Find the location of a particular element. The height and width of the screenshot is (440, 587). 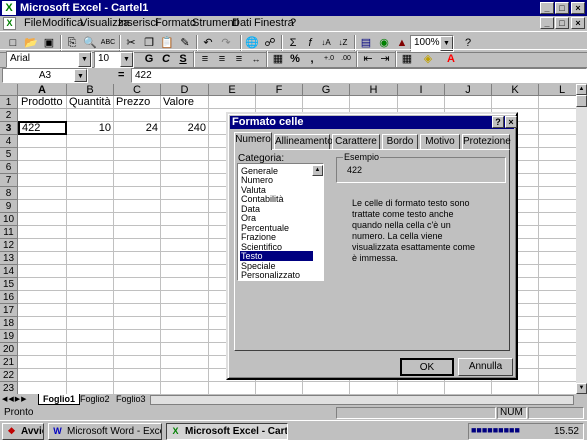

menu-dati: Dati is located at coordinates (242, 23).